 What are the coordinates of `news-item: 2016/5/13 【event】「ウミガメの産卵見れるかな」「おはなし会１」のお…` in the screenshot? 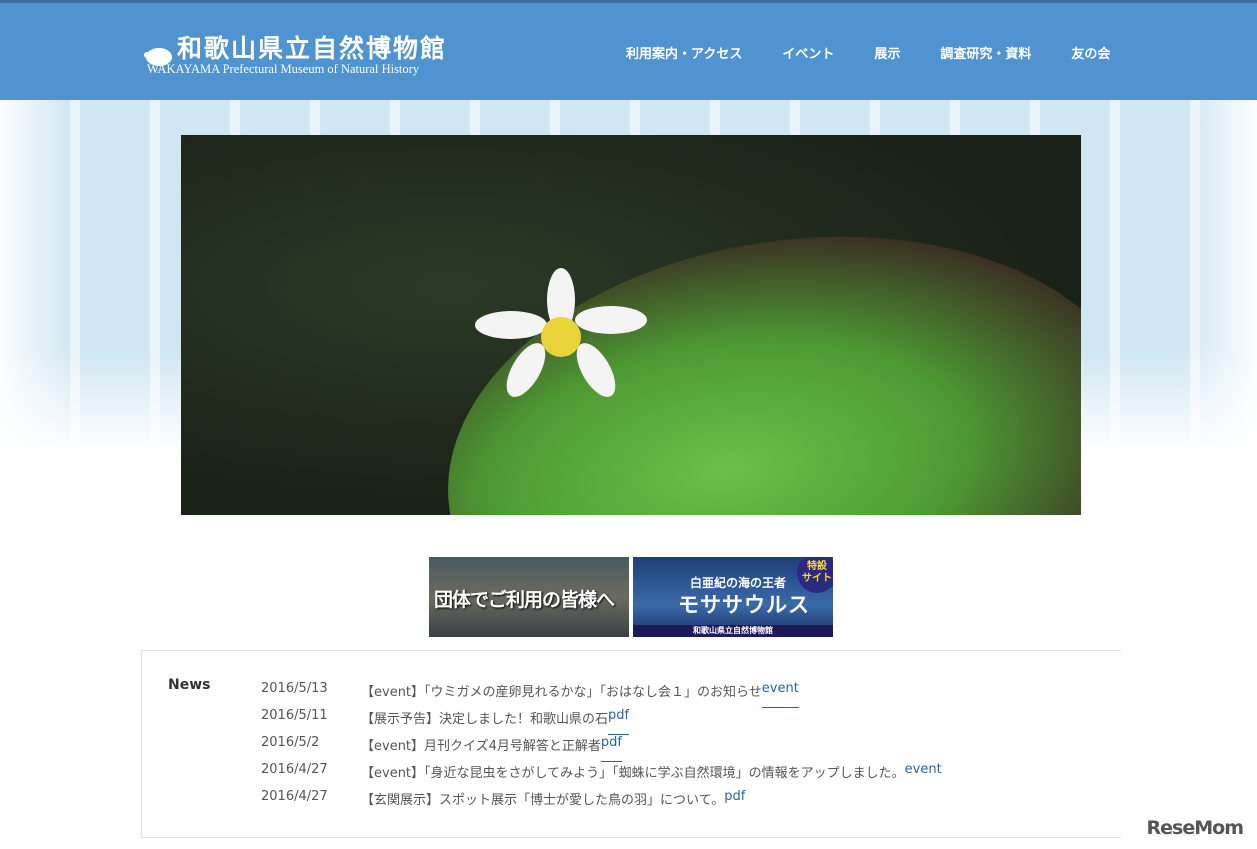 It's located at (601, 694).